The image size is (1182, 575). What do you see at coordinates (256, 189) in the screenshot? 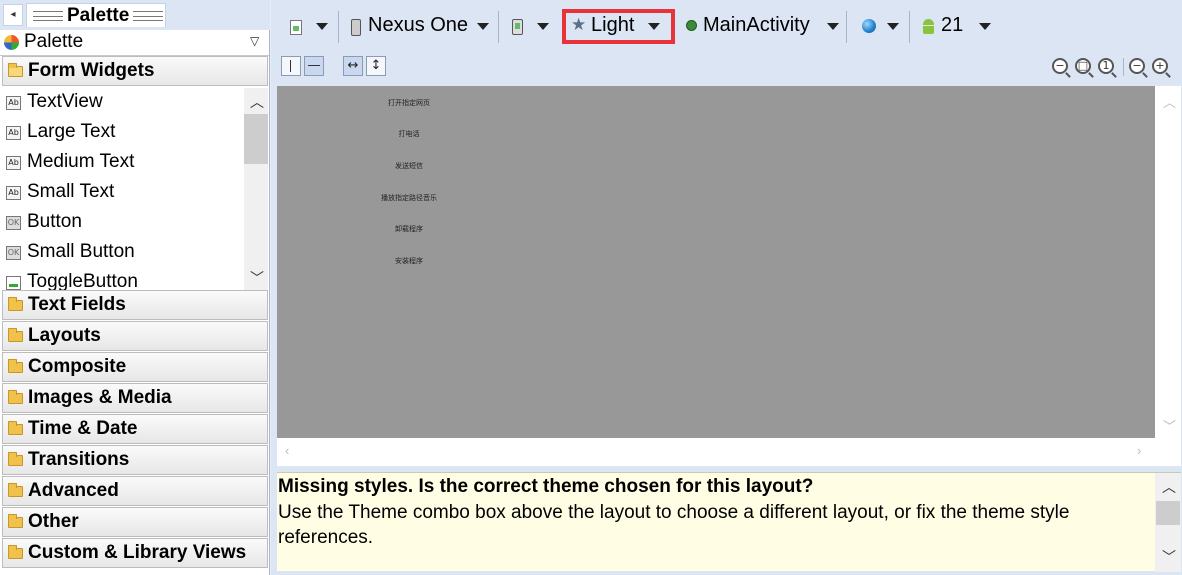
I see `widget-list-scrollbar: ︿ ﹀` at bounding box center [256, 189].